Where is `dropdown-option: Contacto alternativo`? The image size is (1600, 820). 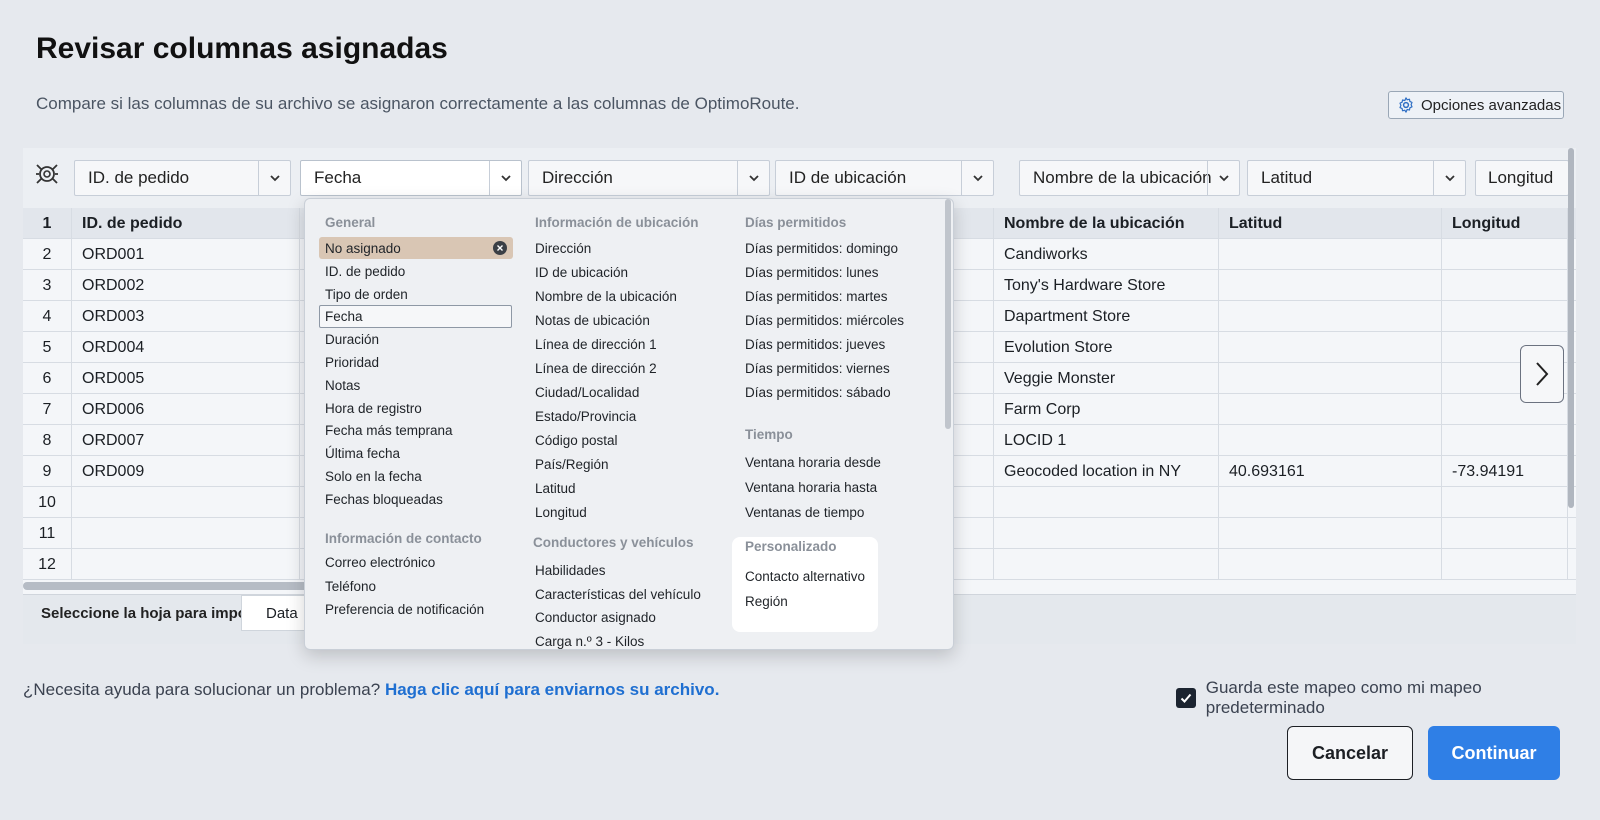
dropdown-option: Contacto alternativo is located at coordinates (805, 576).